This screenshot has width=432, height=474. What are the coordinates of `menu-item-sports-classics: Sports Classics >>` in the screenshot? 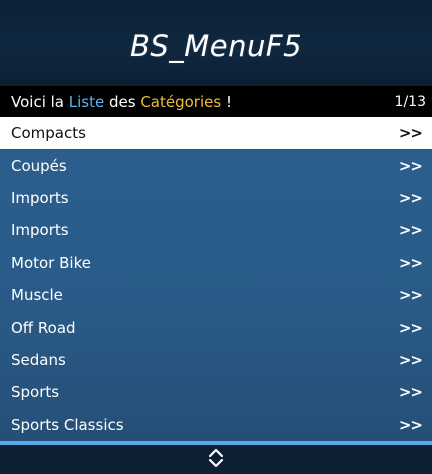 It's located at (216, 425).